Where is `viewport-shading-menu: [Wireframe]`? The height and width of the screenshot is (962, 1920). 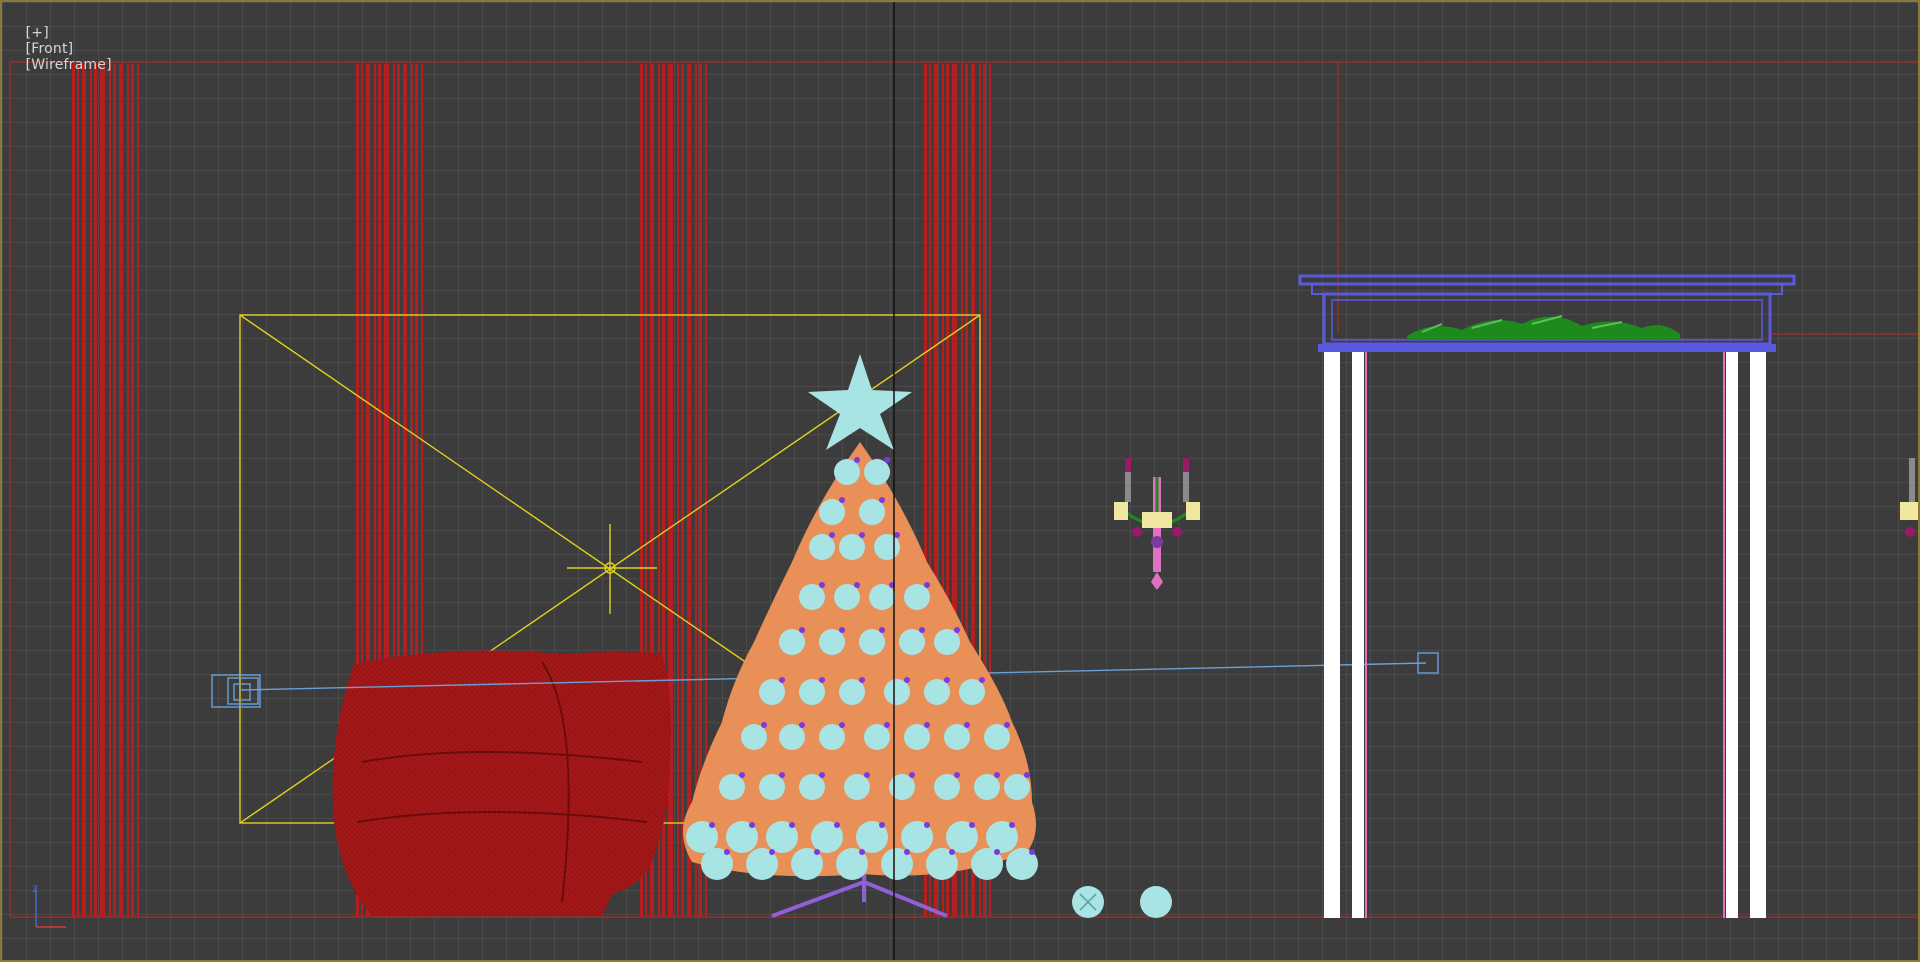 viewport-shading-menu: [Wireframe] is located at coordinates (69, 65).